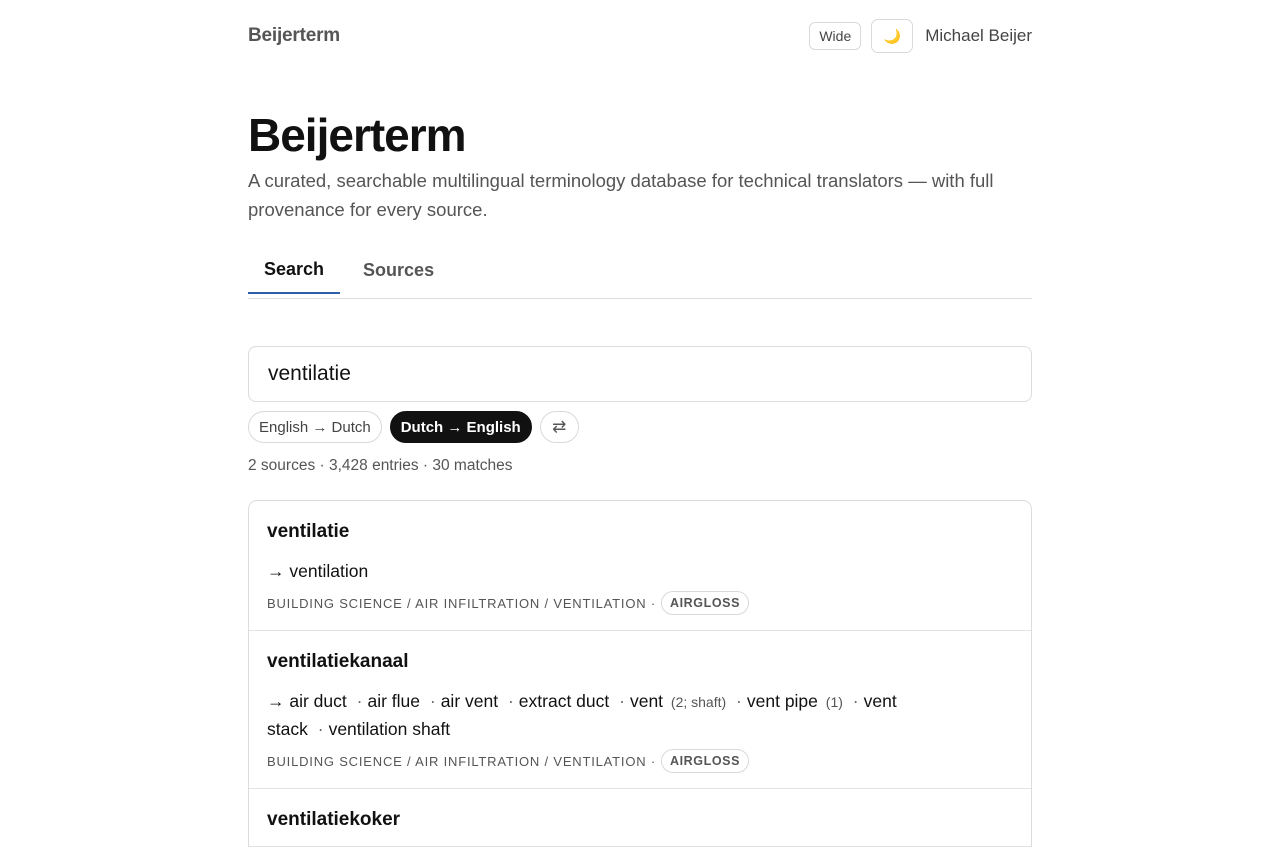 Image resolution: width=1280 pixels, height=847 pixels. I want to click on translation-term: ventilation shaft, so click(390, 729).